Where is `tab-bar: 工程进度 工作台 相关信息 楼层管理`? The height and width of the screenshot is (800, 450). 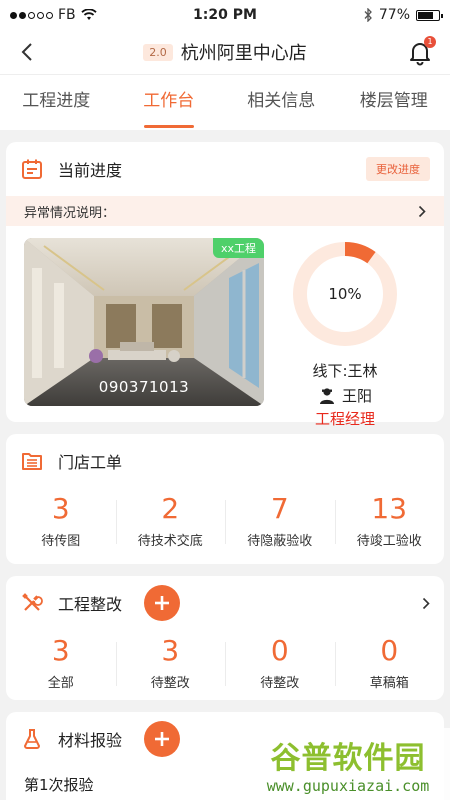 tab-bar: 工程进度 工作台 相关信息 楼层管理 is located at coordinates (225, 102).